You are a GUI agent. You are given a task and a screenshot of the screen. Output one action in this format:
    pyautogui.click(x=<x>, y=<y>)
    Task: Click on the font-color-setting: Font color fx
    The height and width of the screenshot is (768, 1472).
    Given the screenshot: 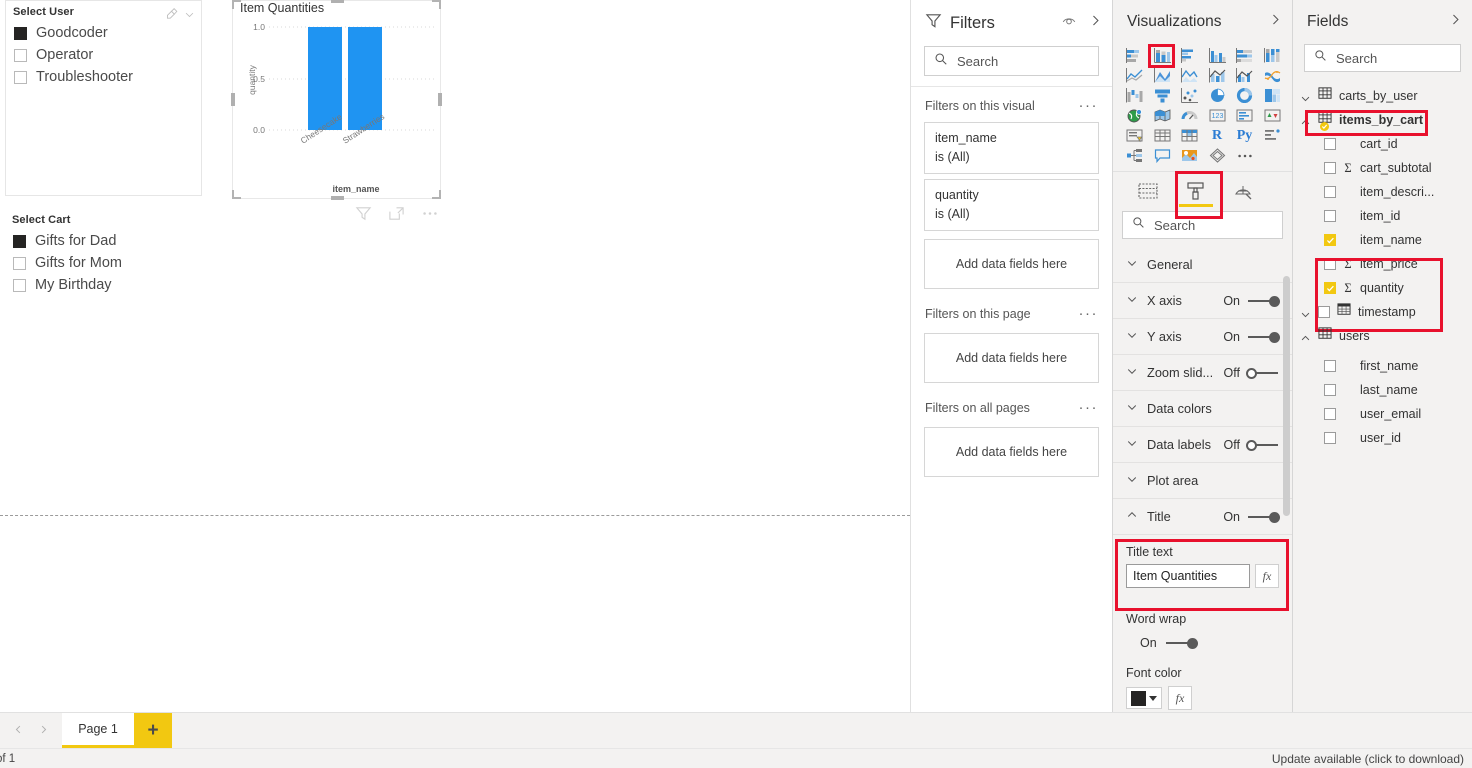 What is the action you would take?
    pyautogui.click(x=1202, y=680)
    